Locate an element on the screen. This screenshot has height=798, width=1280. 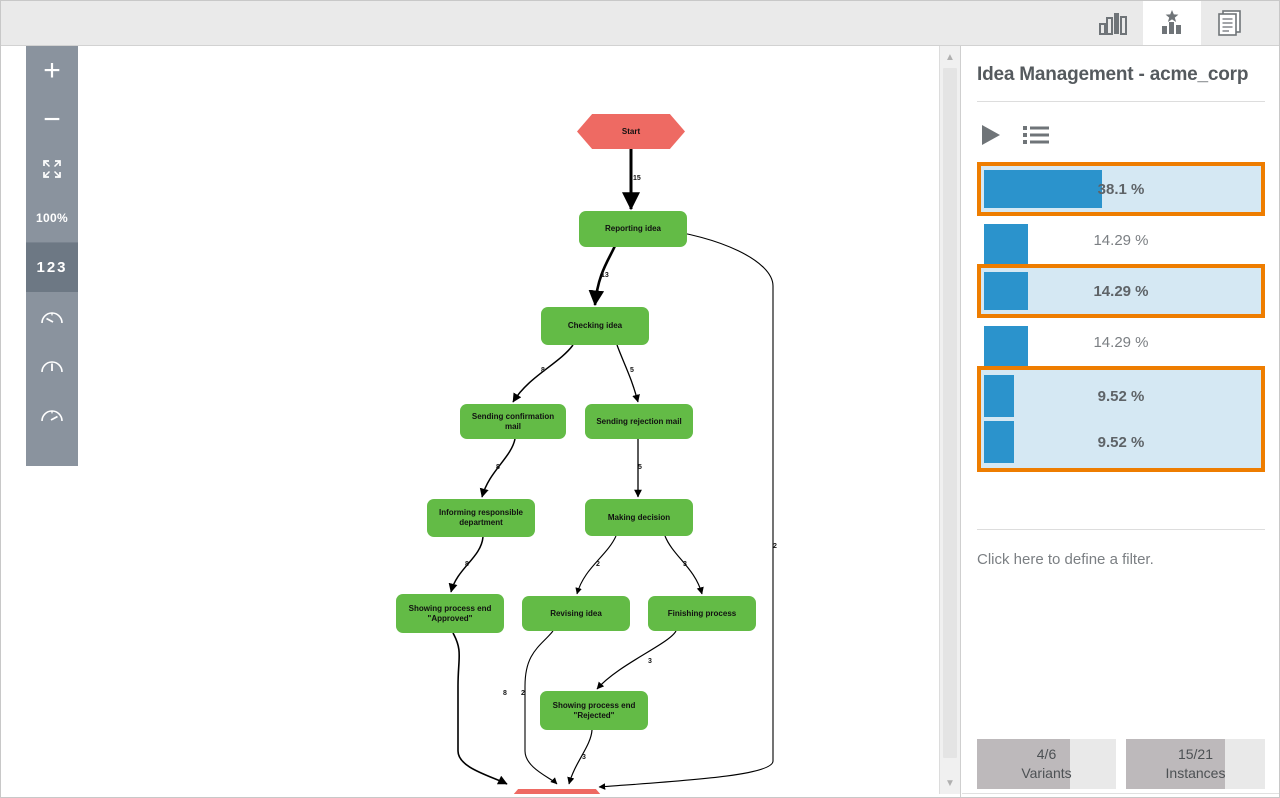
node-label: Reporting idea is located at coordinates (632, 228).